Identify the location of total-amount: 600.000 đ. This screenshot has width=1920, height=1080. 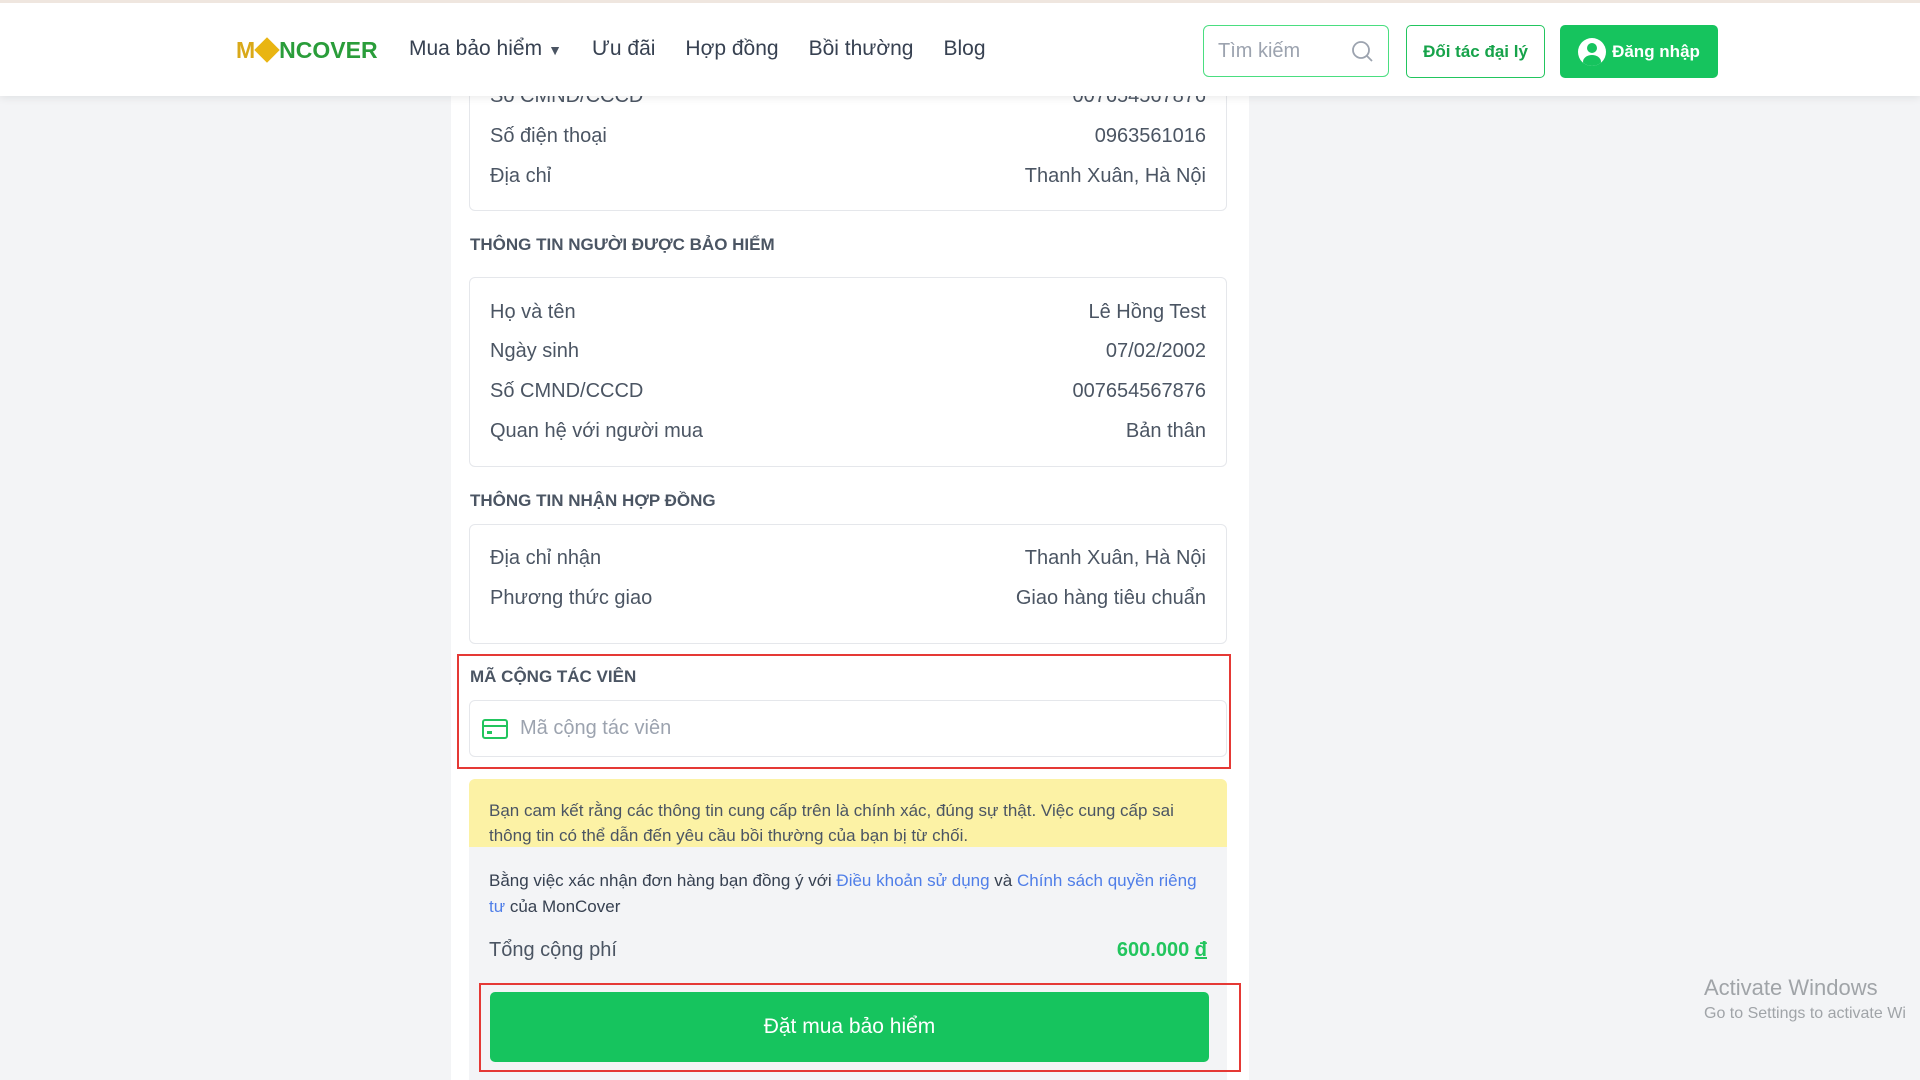
(1162, 950).